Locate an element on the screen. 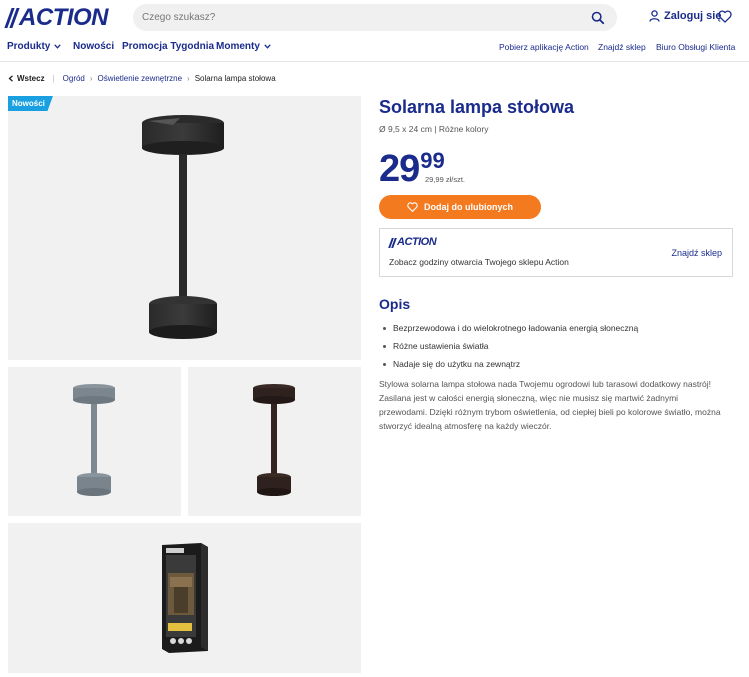 This screenshot has width=749, height=677. back-link: Wstecz is located at coordinates (26, 78).